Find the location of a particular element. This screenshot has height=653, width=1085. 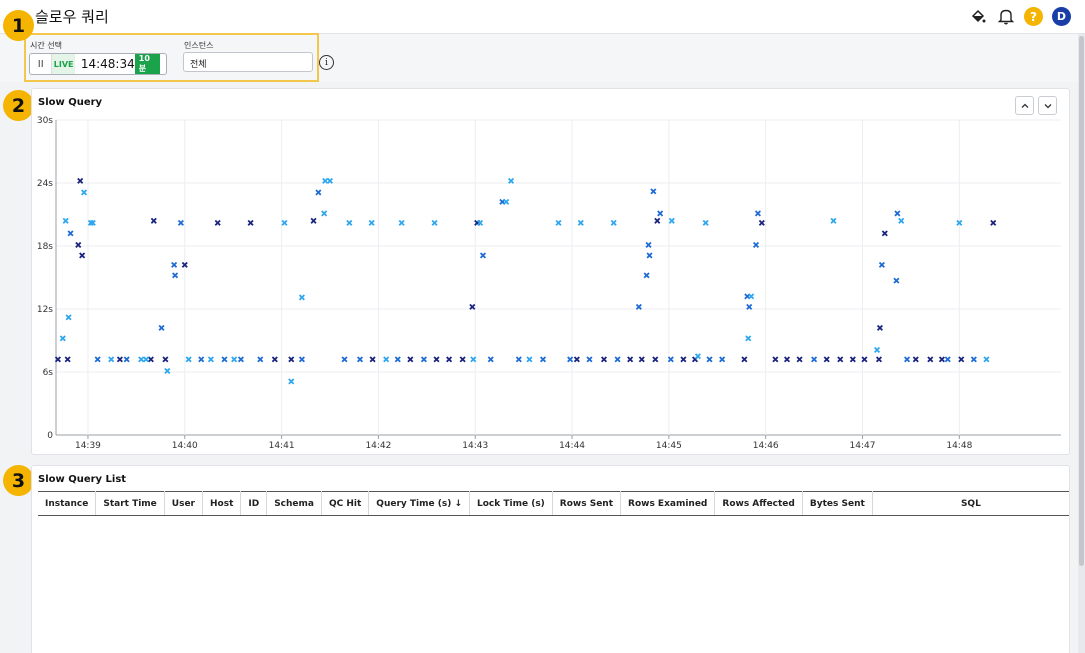

column-header-sql: SQL is located at coordinates (970, 503).